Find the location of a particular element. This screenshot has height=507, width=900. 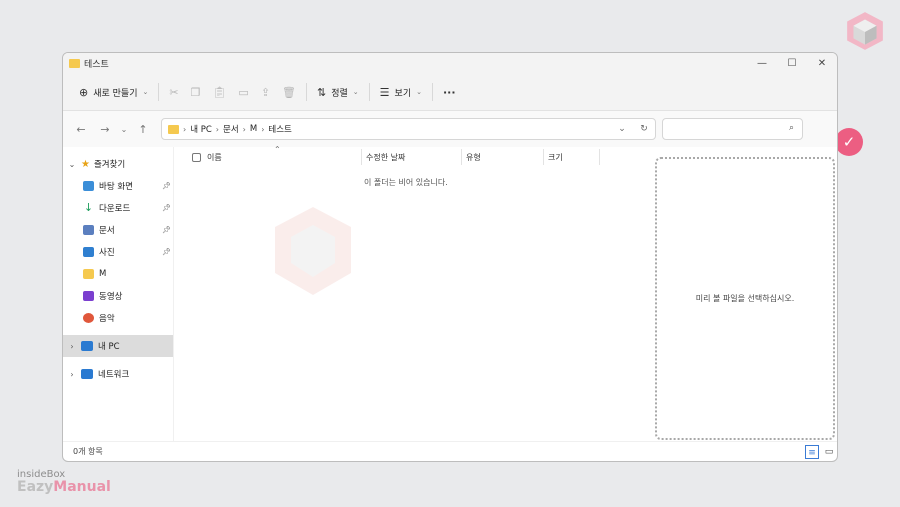

copy-icon: ❐ is located at coordinates (195, 92).